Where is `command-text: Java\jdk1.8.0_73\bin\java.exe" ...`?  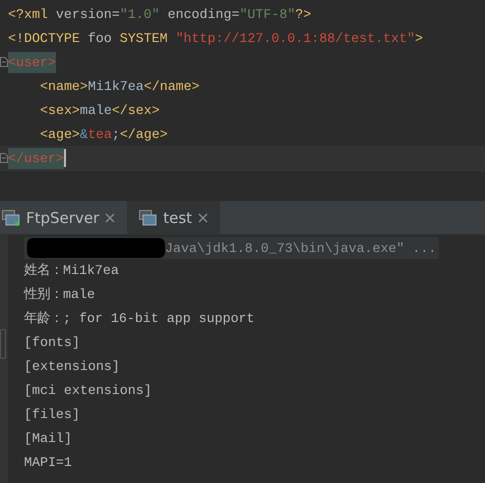 command-text: Java\jdk1.8.0_73\bin\java.exe" ... is located at coordinates (300, 248).